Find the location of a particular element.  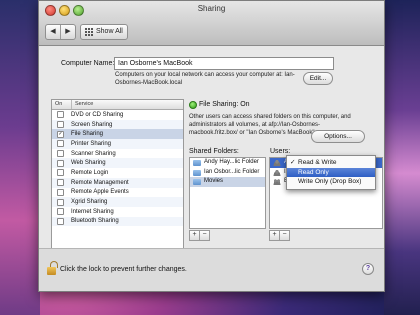

back-forward-control: ◀ ▶ is located at coordinates (60, 32).